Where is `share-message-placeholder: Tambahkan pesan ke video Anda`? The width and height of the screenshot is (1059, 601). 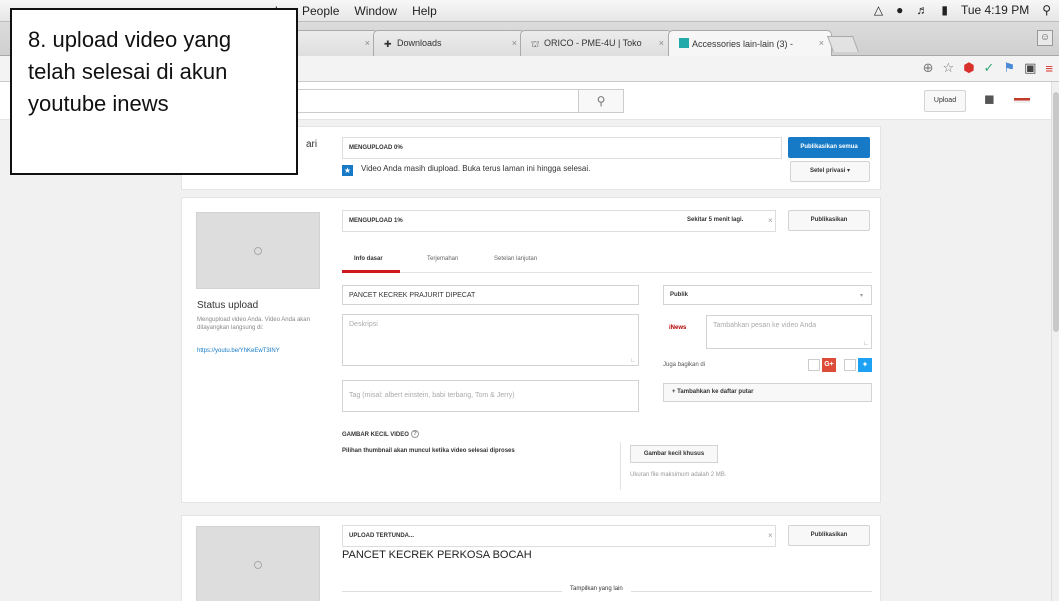
share-message-placeholder: Tambahkan pesan ke video Anda is located at coordinates (765, 325).